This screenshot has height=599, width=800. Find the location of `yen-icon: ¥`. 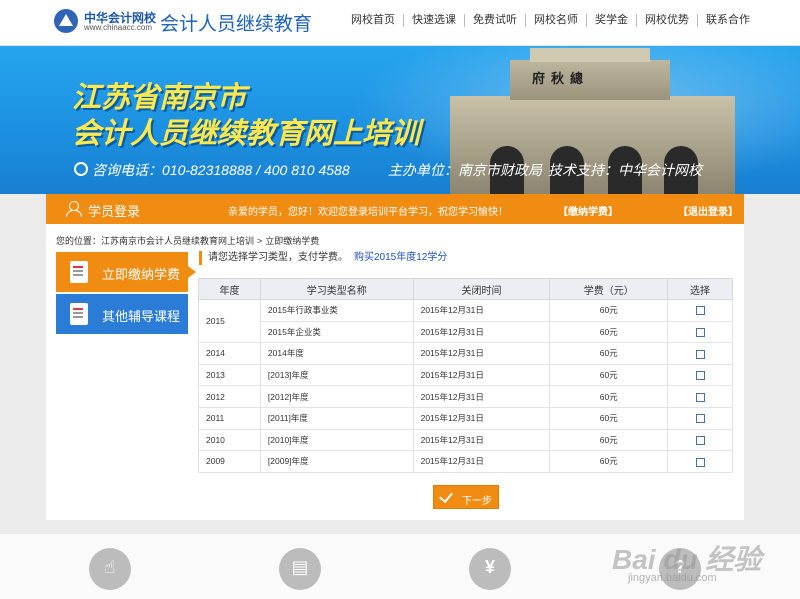

yen-icon: ¥ is located at coordinates (490, 569).